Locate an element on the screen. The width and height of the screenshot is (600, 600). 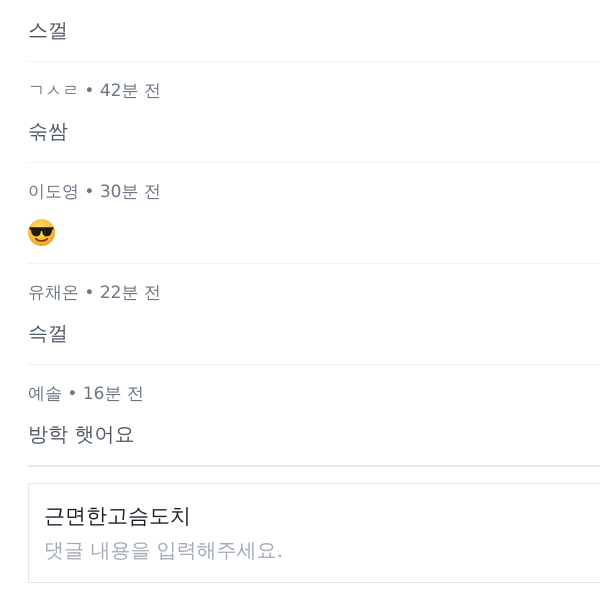
comment-byline: ㄱㅅㄹ • 42분 전 is located at coordinates (95, 91).